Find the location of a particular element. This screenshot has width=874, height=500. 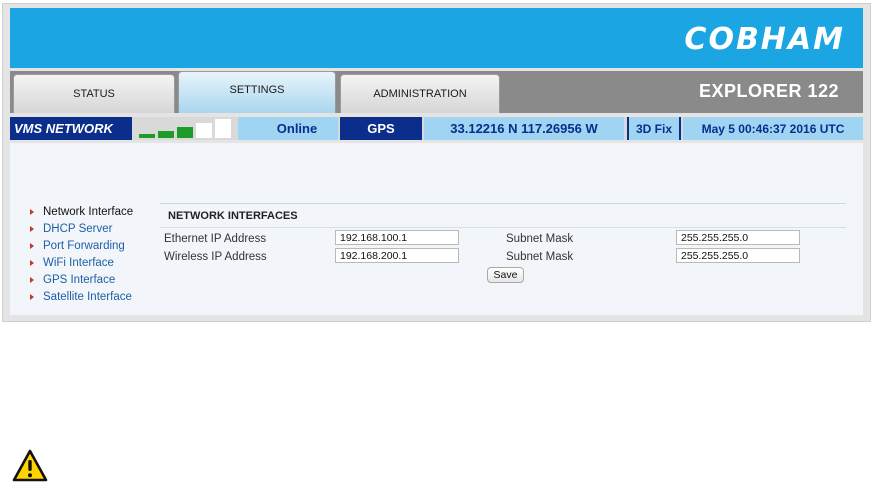

wireless-subnet-input is located at coordinates (738, 255).